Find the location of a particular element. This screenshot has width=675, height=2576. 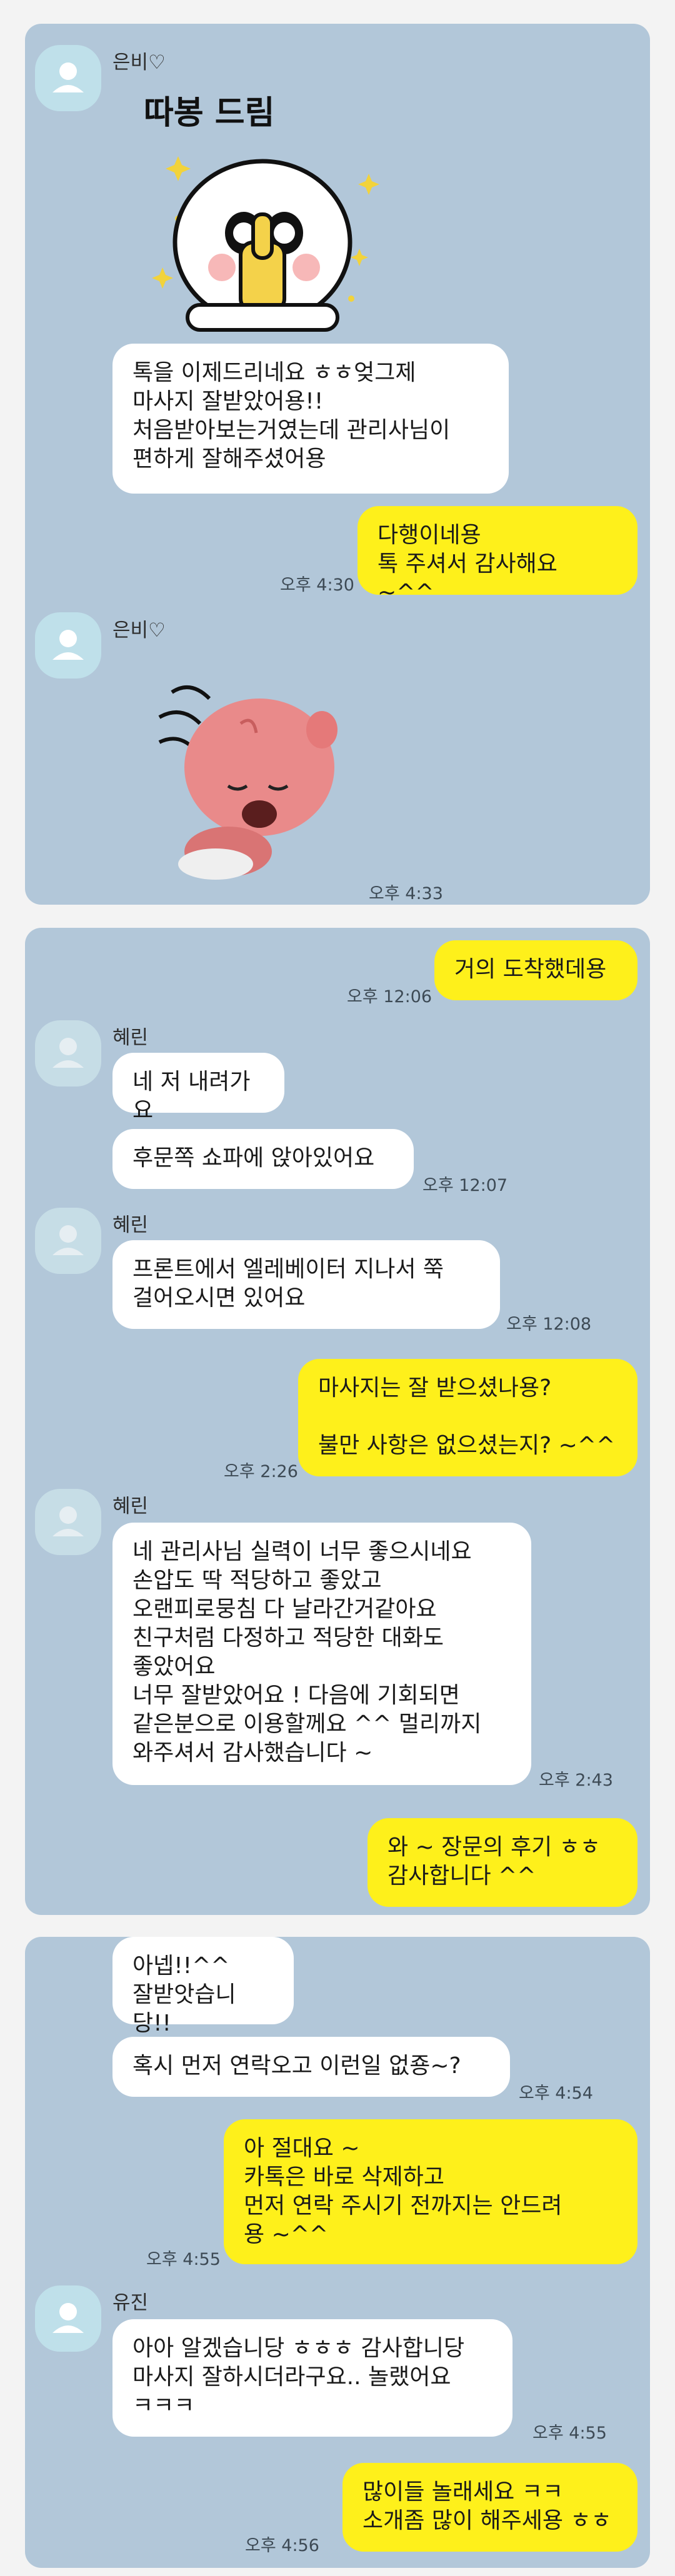

outgoing-message: 많이들 놀래세요 ㅋㅋ 소개좀 많이 해주세용 ㅎㅎ is located at coordinates (490, 2507).